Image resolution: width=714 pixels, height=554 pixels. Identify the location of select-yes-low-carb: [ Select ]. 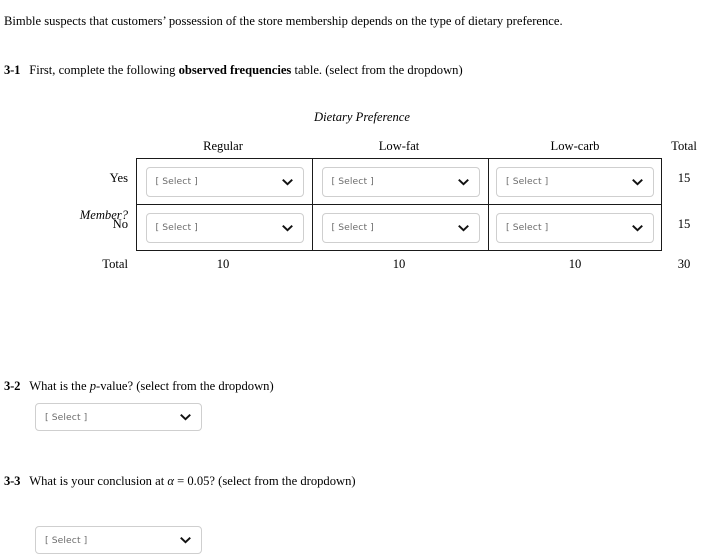
(575, 181).